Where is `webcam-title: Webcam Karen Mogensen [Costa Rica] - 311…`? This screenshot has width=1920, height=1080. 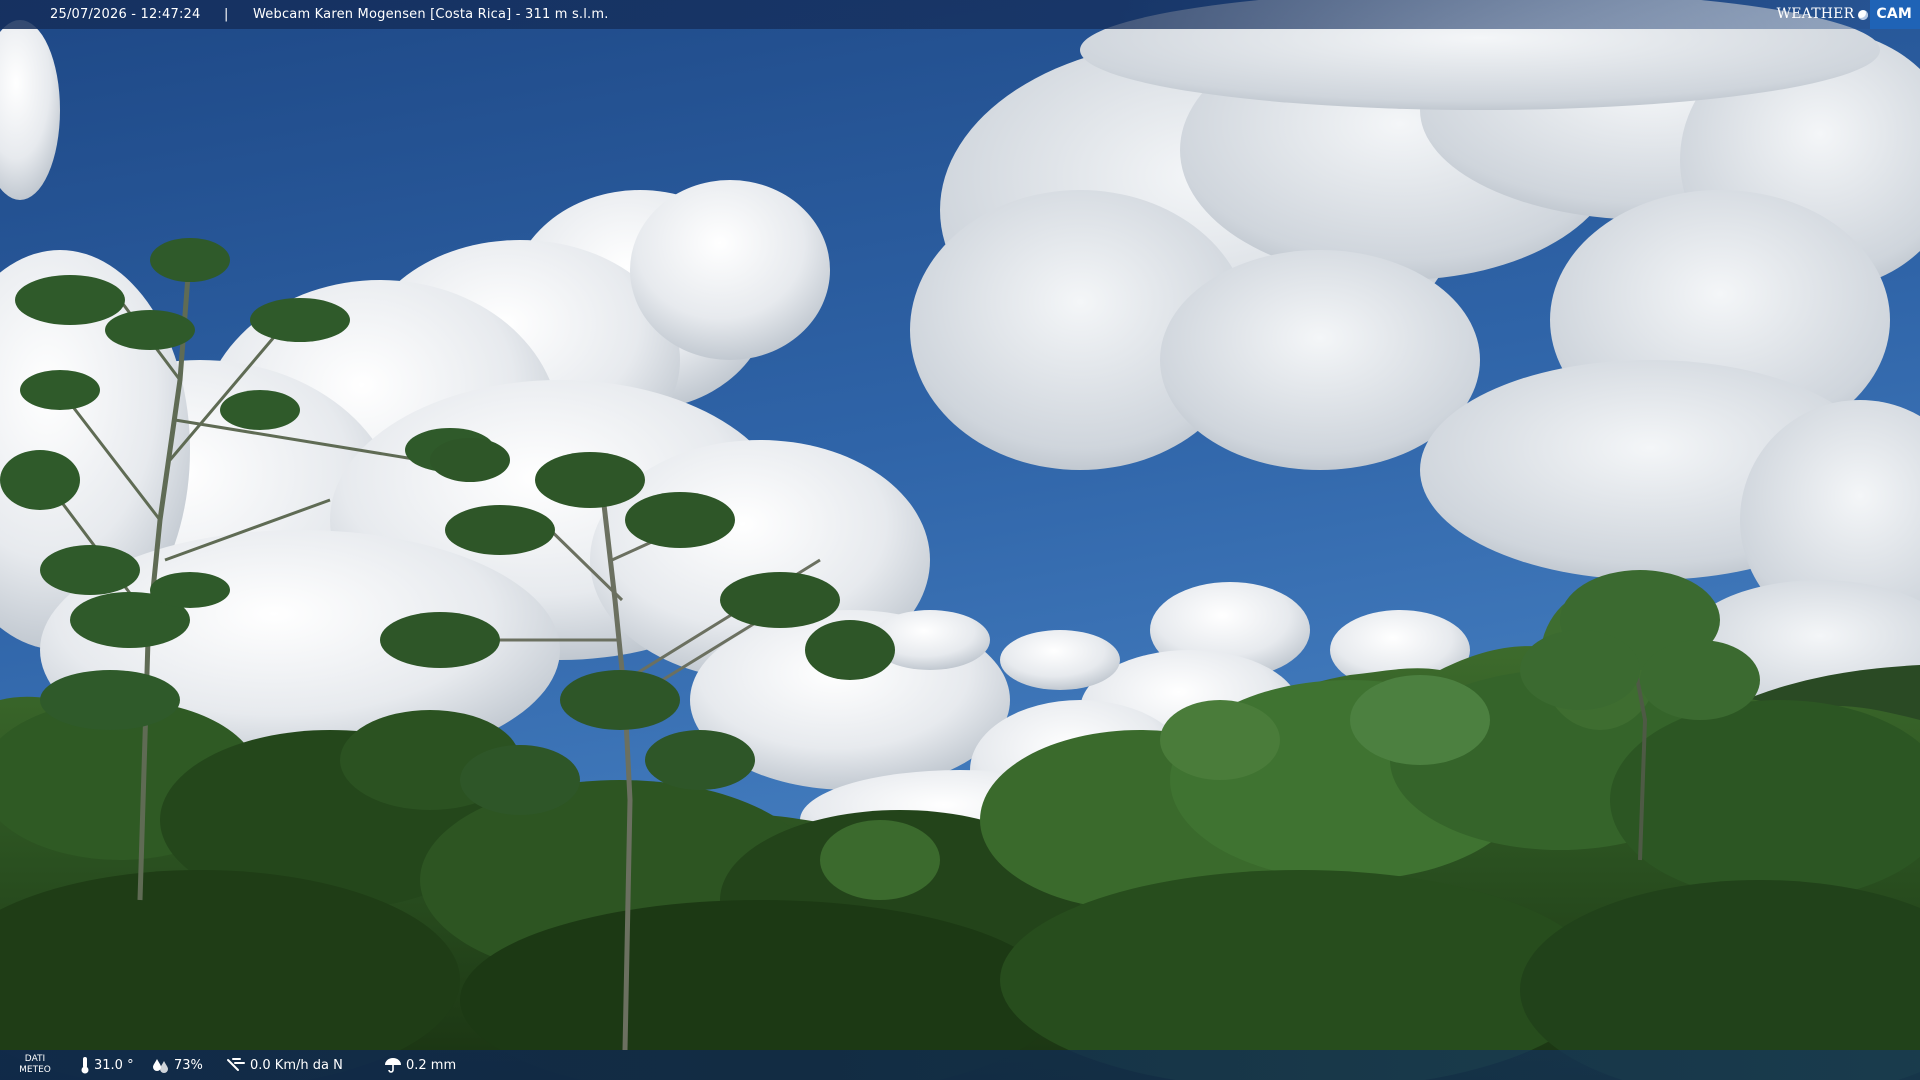 webcam-title: Webcam Karen Mogensen [Costa Rica] - 311… is located at coordinates (431, 14).